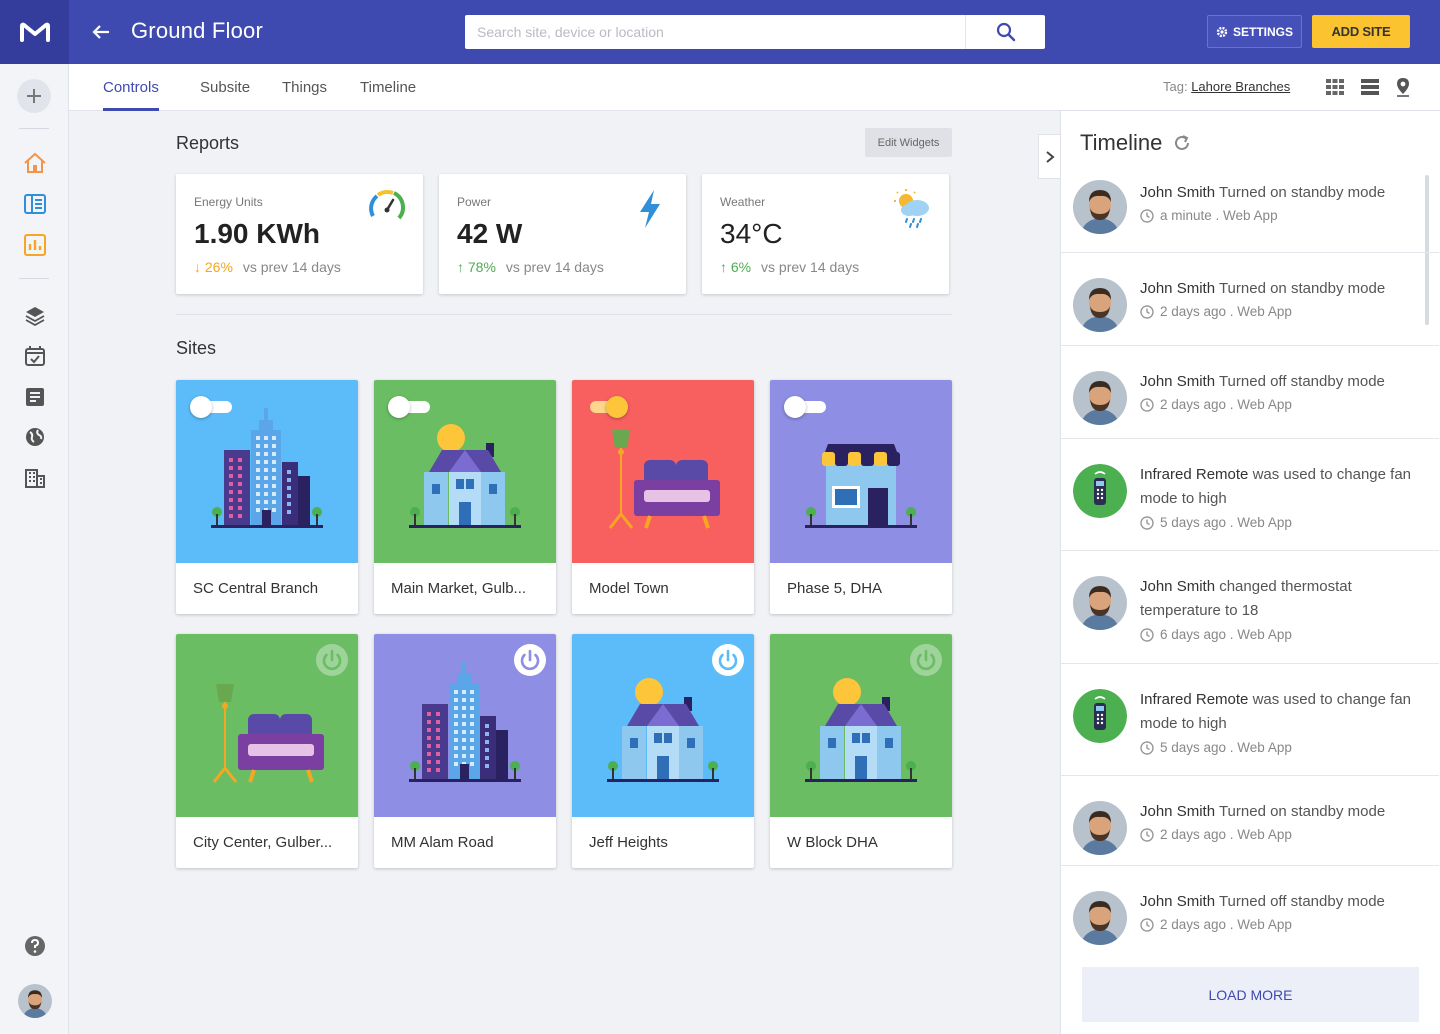  Describe the element at coordinates (663, 751) in the screenshot. I see `site-card: Jeff Heights` at that location.